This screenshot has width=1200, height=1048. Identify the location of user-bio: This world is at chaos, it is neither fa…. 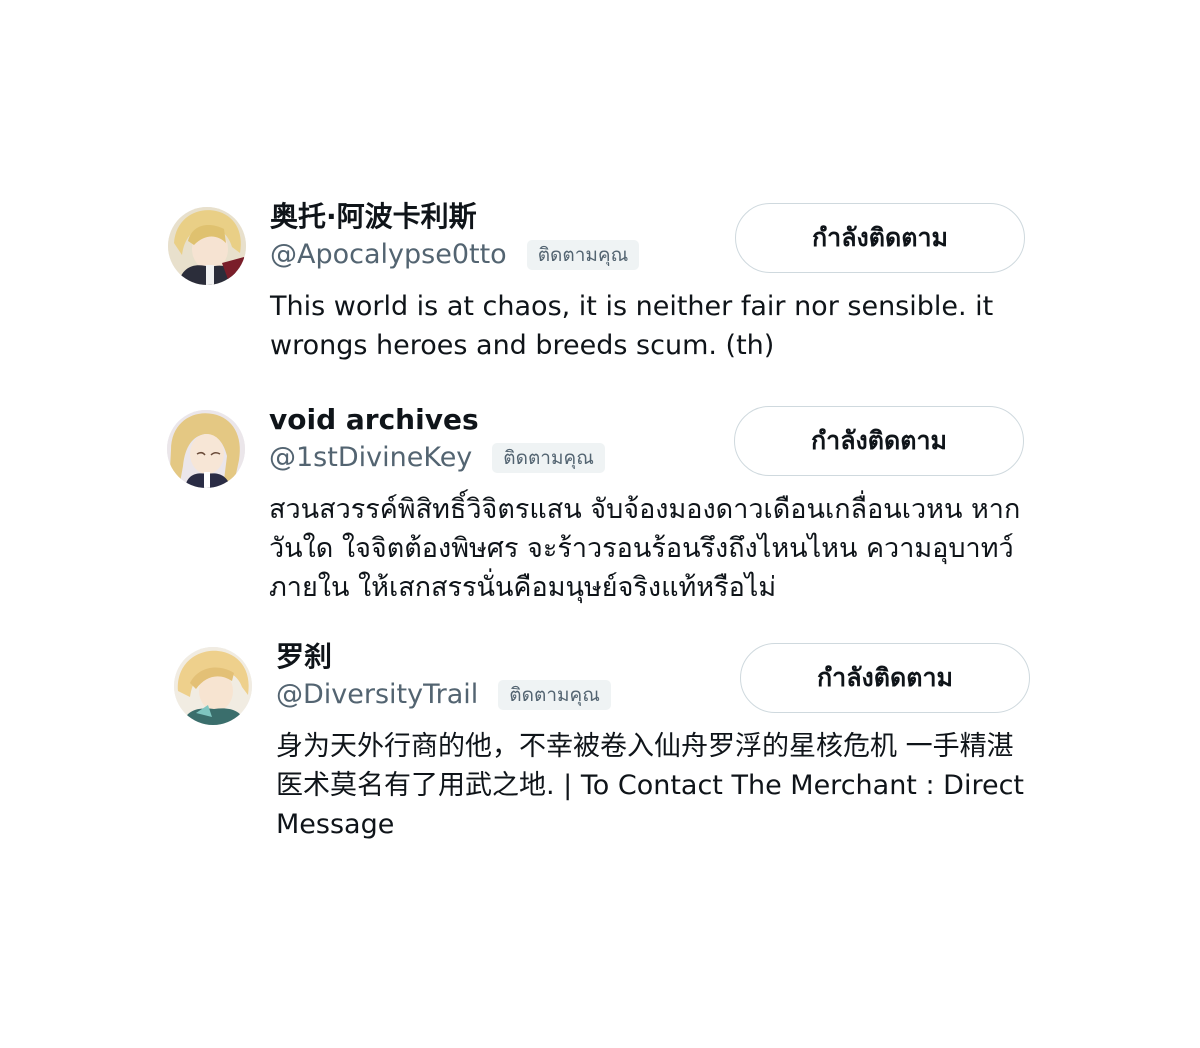
(632, 326).